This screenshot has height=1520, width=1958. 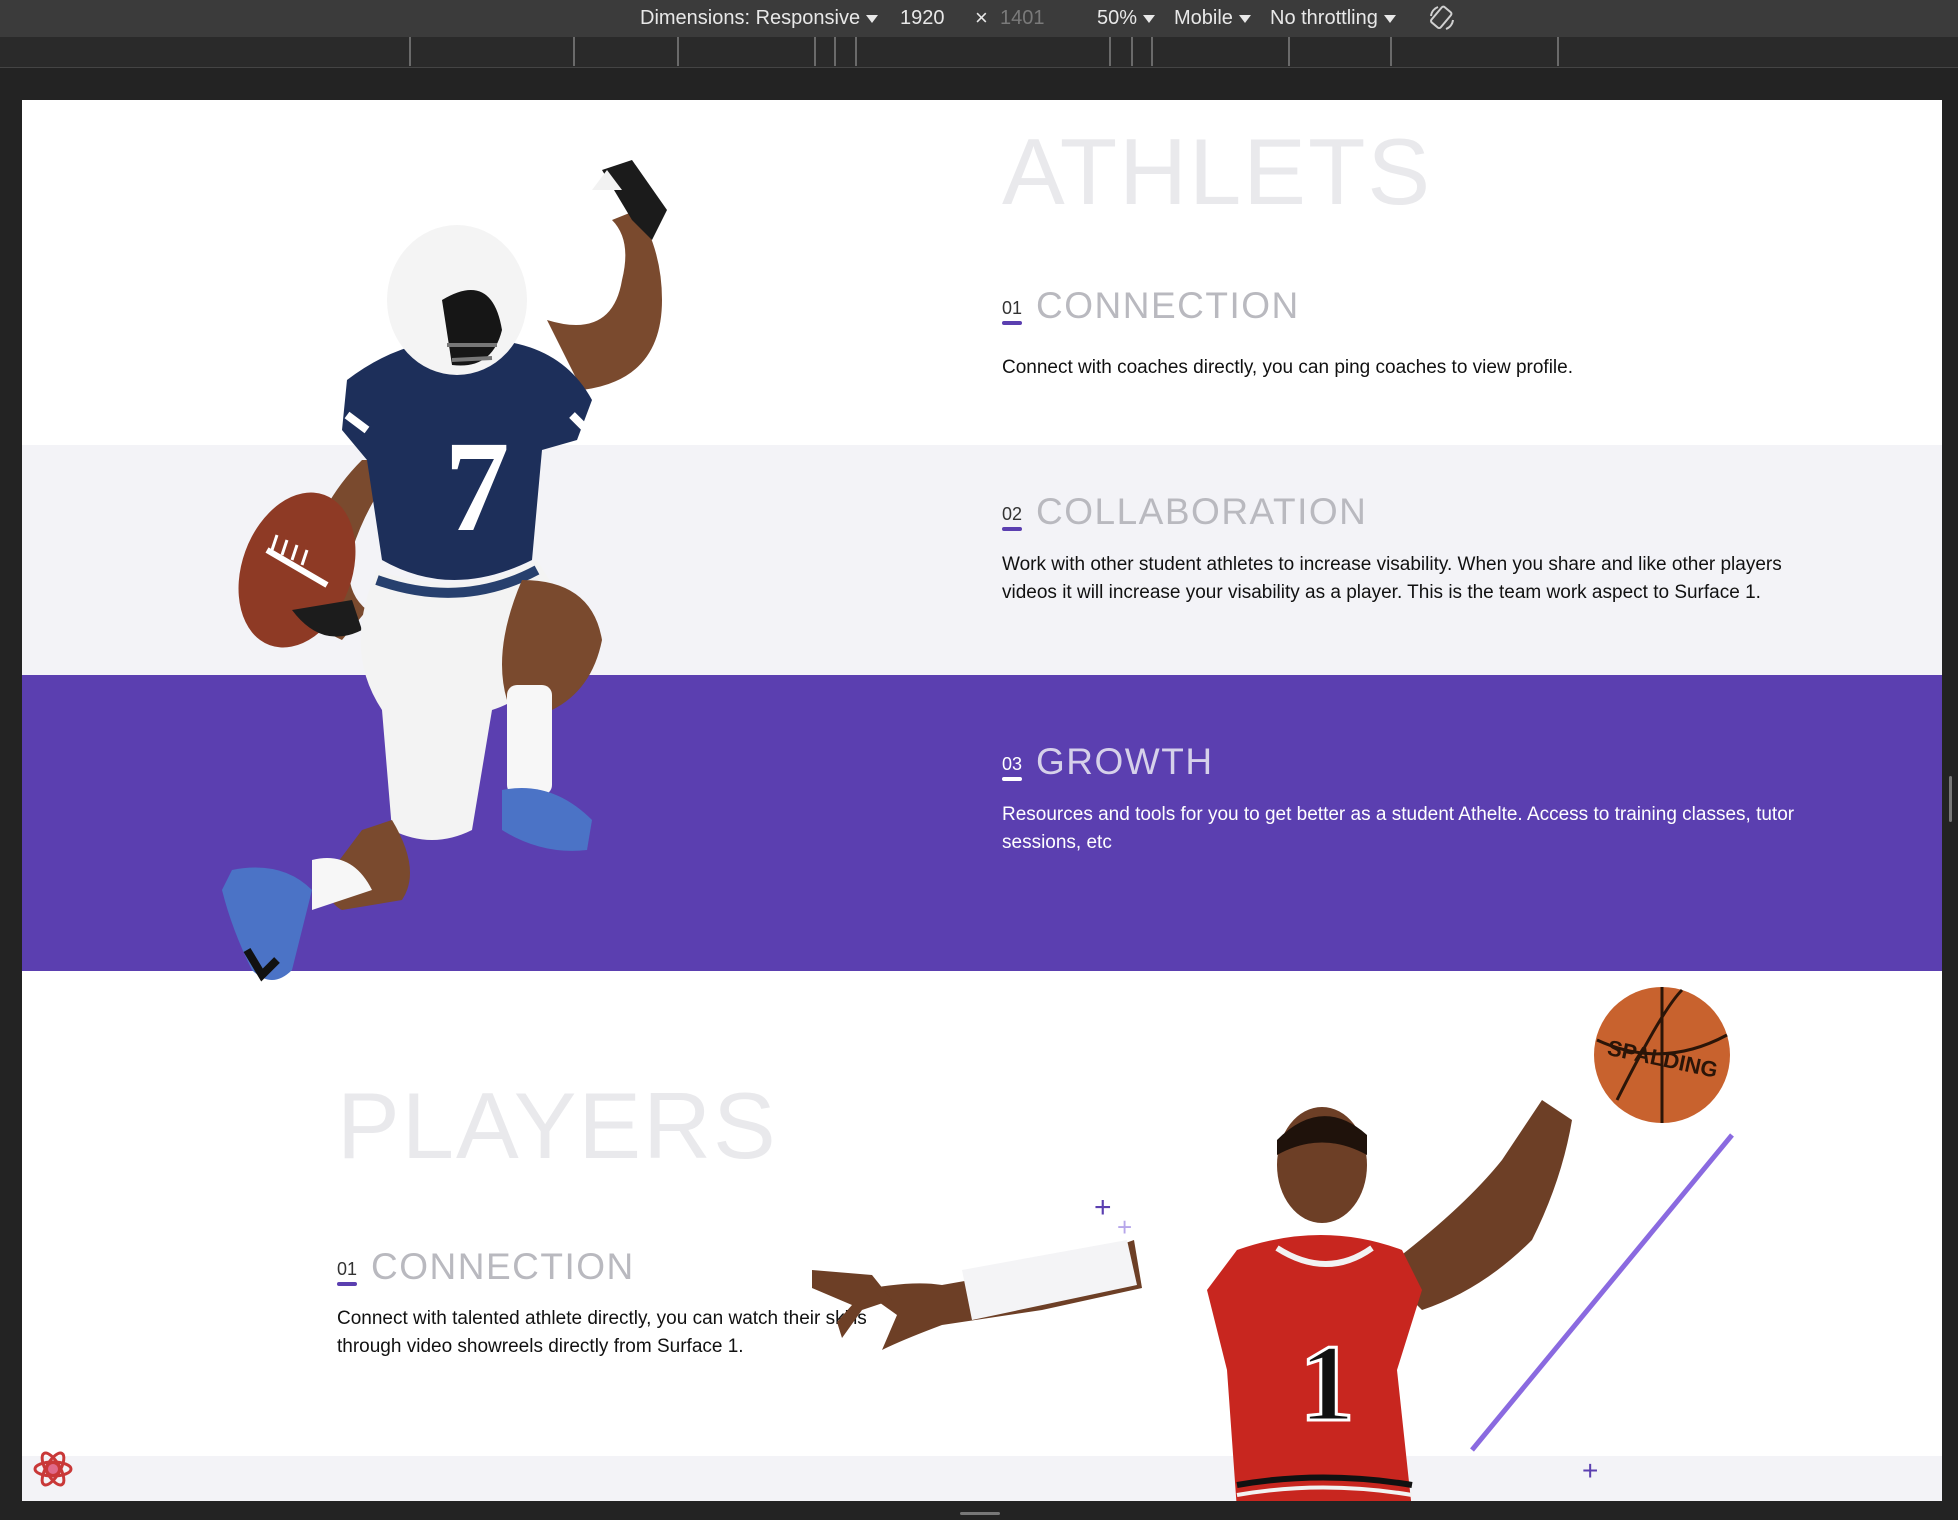 I want to click on rotate-icon, so click(x=1442, y=18).